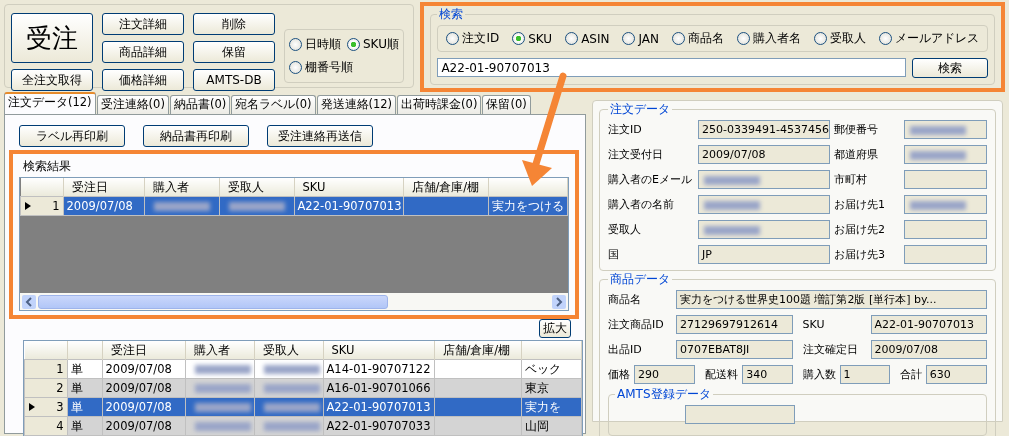 Image resolution: width=1009 pixels, height=436 pixels. Describe the element at coordinates (29, 301) in the screenshot. I see `scroll-left-icon` at that location.